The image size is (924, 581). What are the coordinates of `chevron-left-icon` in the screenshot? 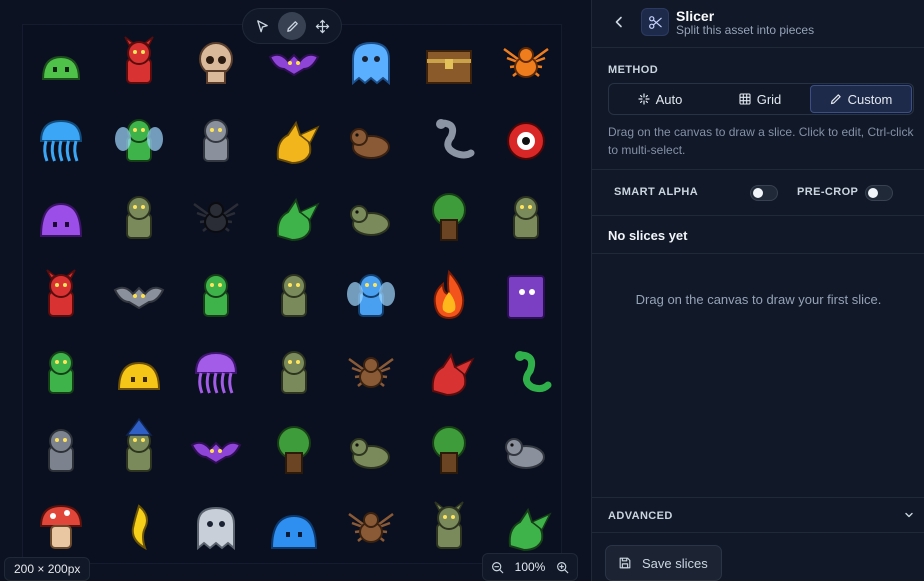 It's located at (618, 22).